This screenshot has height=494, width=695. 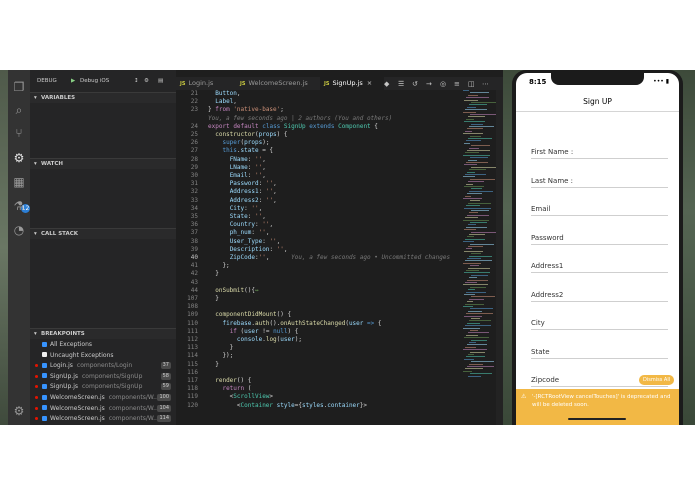 What do you see at coordinates (192, 356) in the screenshot?
I see `line-number: 114` at bounding box center [192, 356].